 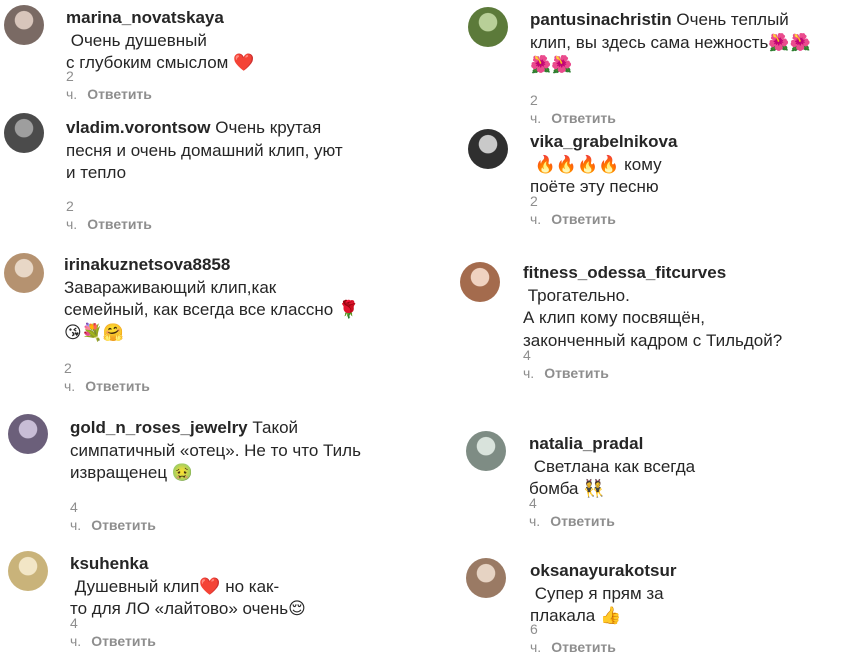 I want to click on username-link: ksuhenka, so click(x=109, y=563).